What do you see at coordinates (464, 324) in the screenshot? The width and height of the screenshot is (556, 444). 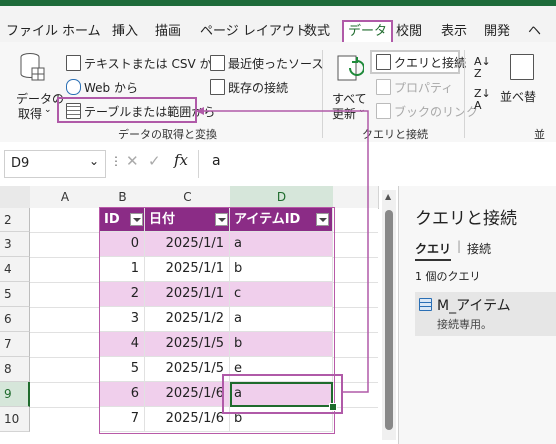 I see `query-description: 接続専用。` at bounding box center [464, 324].